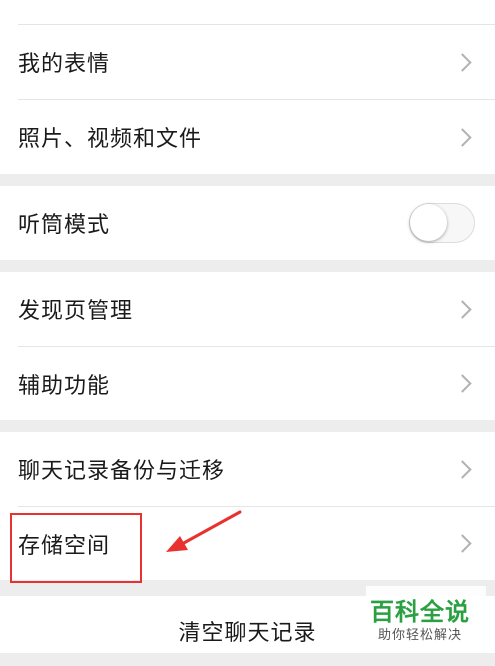 Image resolution: width=495 pixels, height=666 pixels. I want to click on settings-item-label: 发现页管理, so click(76, 311).